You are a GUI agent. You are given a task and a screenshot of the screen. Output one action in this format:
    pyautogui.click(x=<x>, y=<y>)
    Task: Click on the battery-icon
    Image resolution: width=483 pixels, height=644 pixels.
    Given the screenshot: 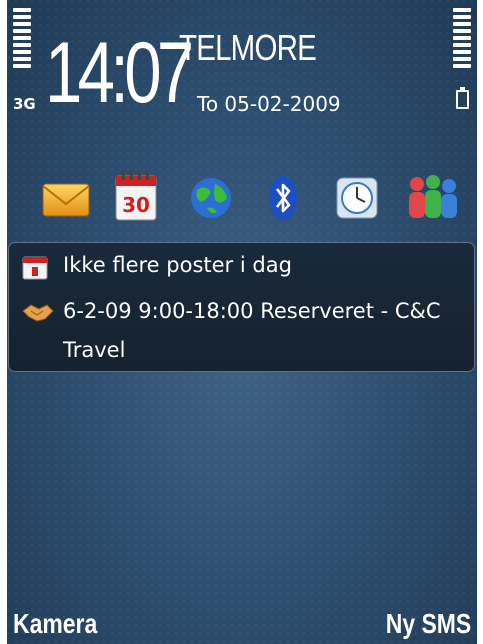 What is the action you would take?
    pyautogui.click(x=462, y=98)
    